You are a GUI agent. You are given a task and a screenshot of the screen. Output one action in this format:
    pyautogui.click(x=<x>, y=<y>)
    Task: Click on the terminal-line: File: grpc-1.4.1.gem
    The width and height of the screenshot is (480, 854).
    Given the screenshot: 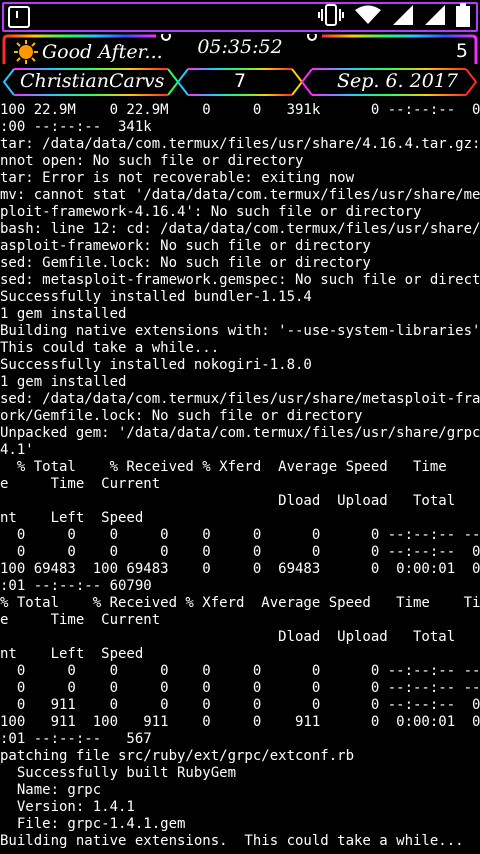 What is the action you would take?
    pyautogui.click(x=93, y=824)
    